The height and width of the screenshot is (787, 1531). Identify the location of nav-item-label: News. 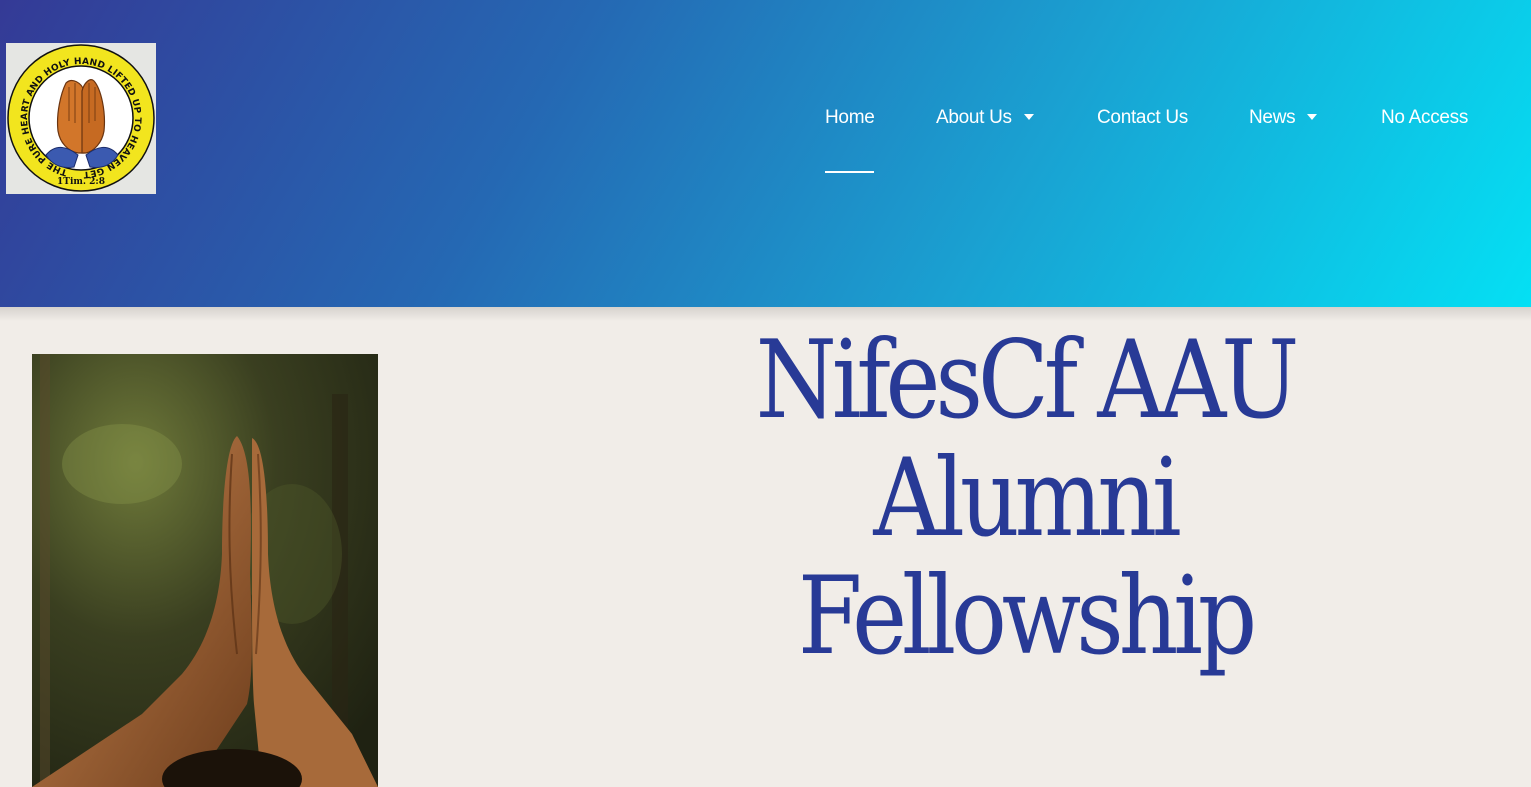
(1272, 117).